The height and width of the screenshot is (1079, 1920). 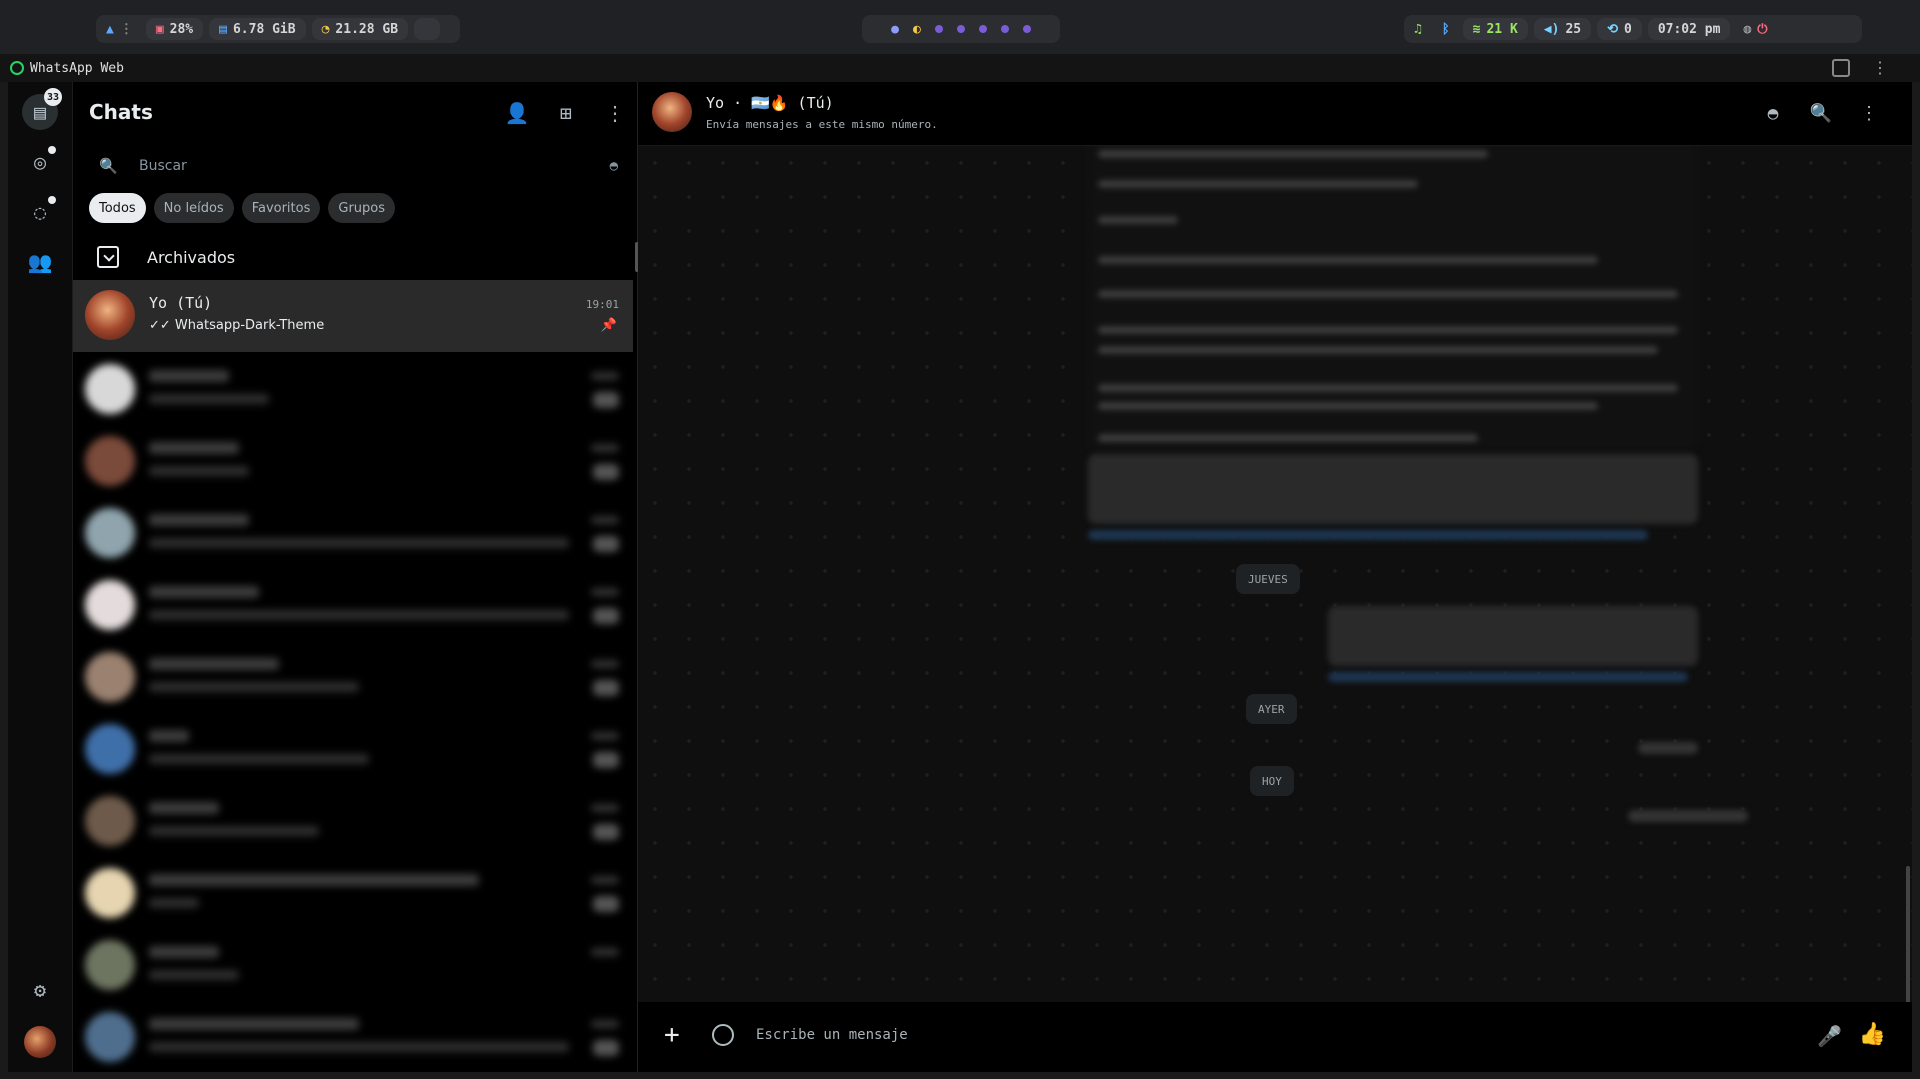 I want to click on bluetooth-button: ᛒ, so click(x=1446, y=29).